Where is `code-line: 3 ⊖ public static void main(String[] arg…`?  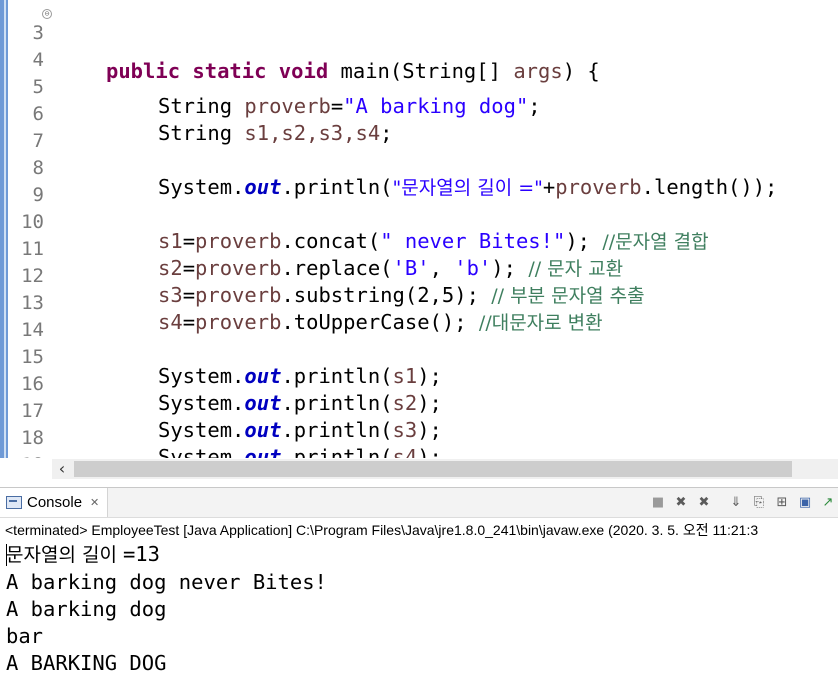
code-line: 3 ⊖ public static void main(String[] arg… is located at coordinates (419, 42).